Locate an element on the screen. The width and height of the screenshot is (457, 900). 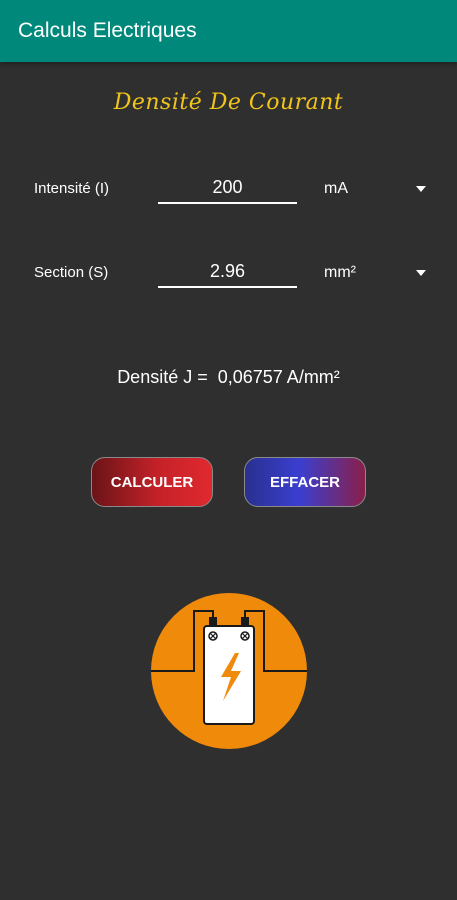
section-label: Section (S) is located at coordinates (71, 272).